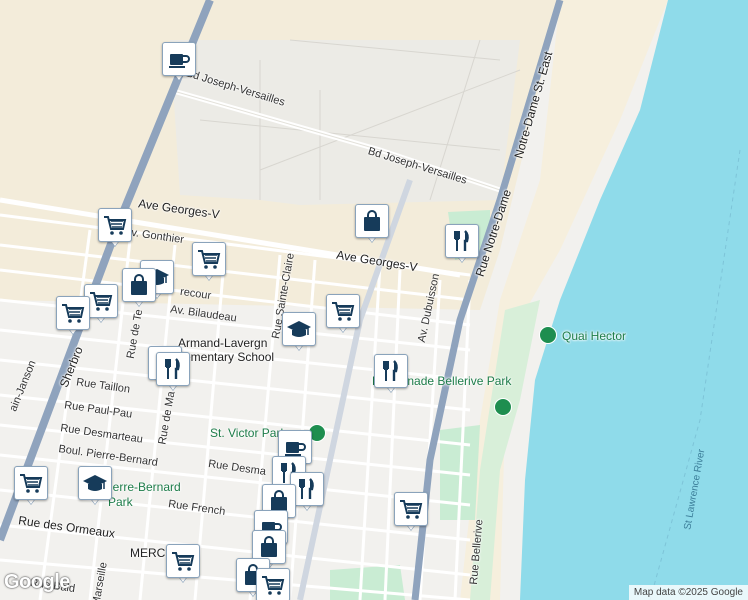  What do you see at coordinates (179, 59) in the screenshot?
I see `coffee-icon` at bounding box center [179, 59].